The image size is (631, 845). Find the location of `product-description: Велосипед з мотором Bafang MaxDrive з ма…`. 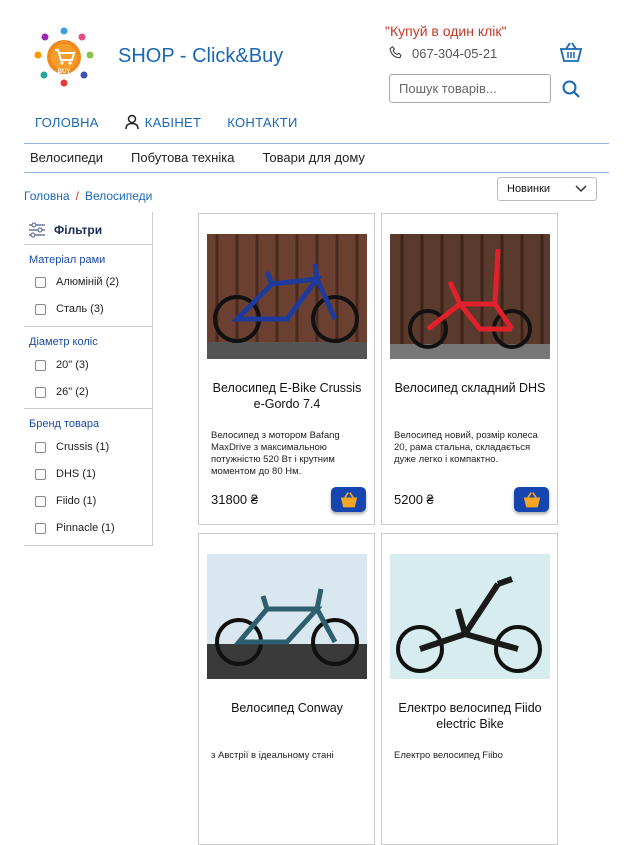

product-description: Велосипед з мотором Bafang MaxDrive з ма… is located at coordinates (275, 453).